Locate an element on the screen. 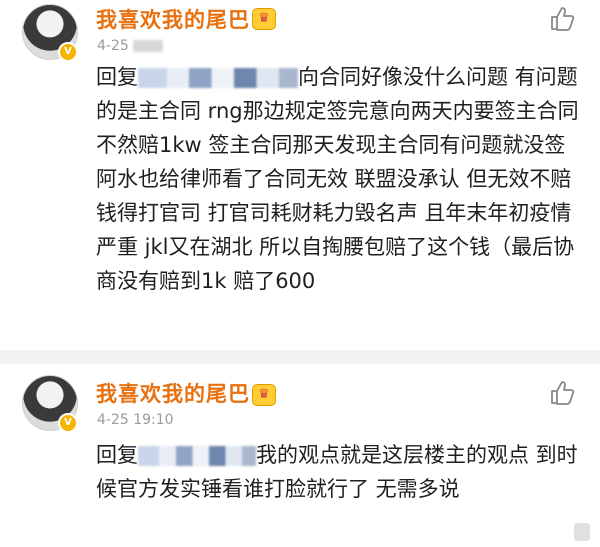  timestamp: 4-25 is located at coordinates (130, 46).